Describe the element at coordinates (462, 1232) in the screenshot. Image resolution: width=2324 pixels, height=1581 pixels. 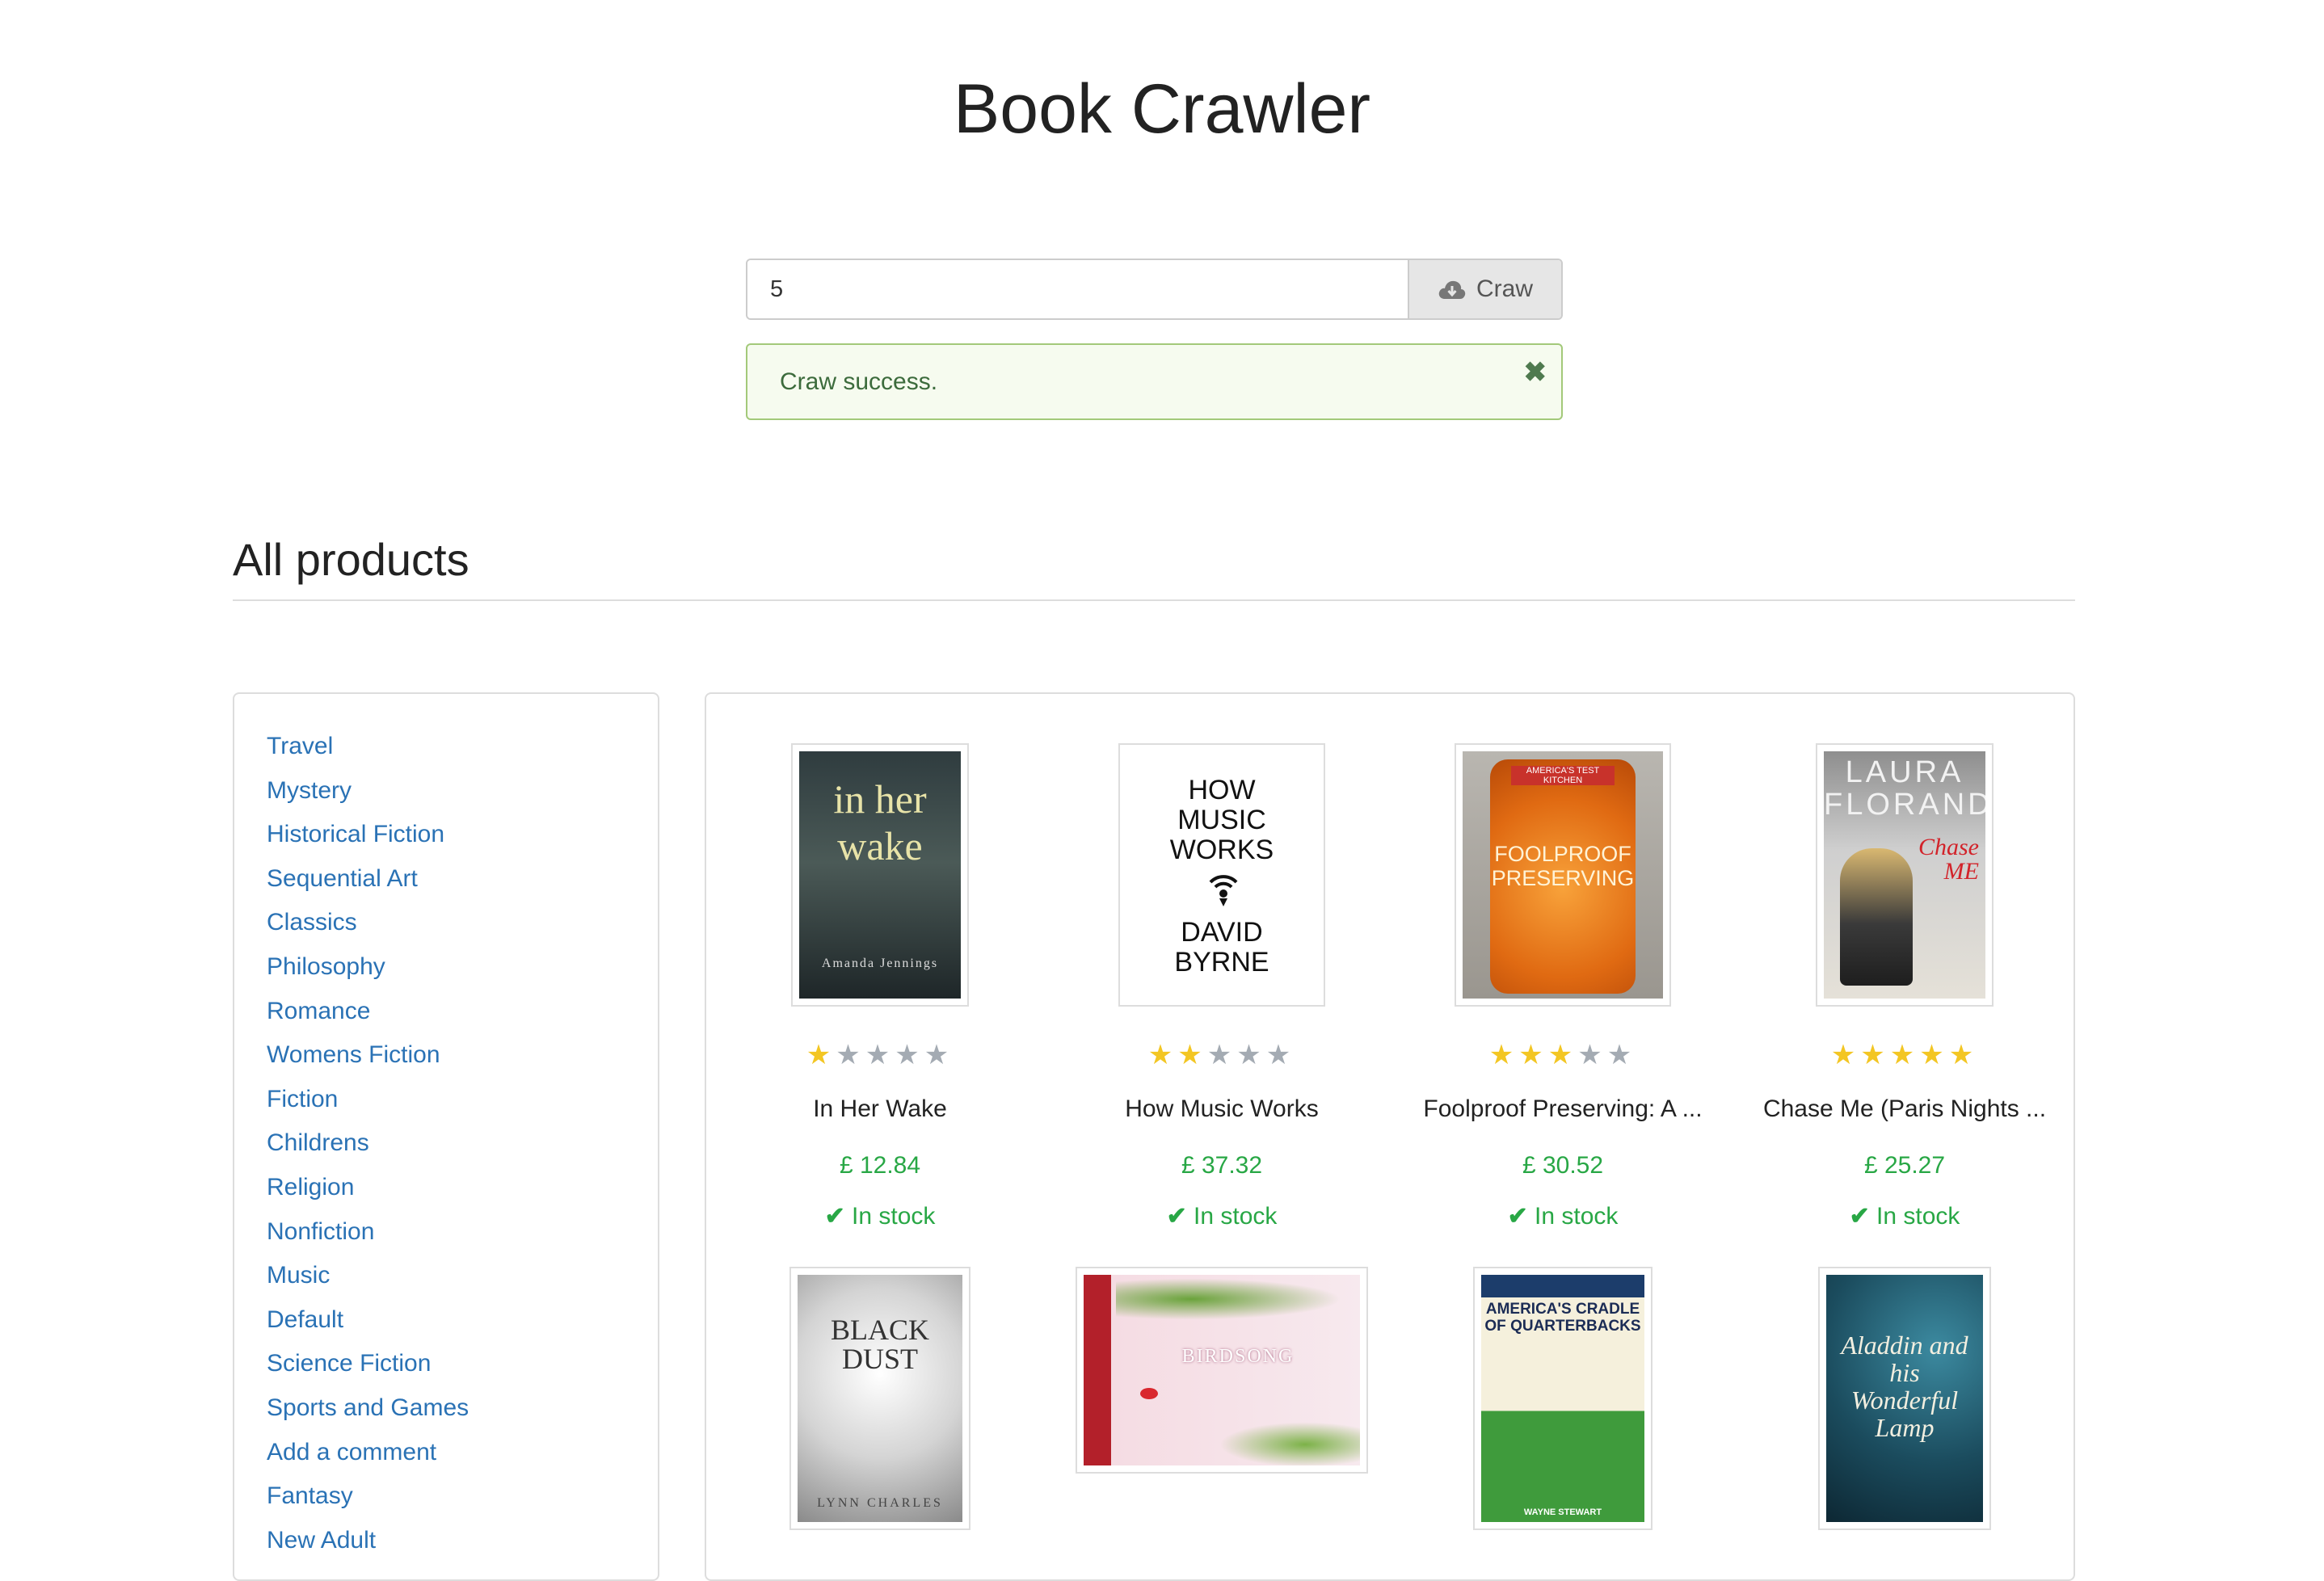
I see `category-link: Nonfiction` at that location.